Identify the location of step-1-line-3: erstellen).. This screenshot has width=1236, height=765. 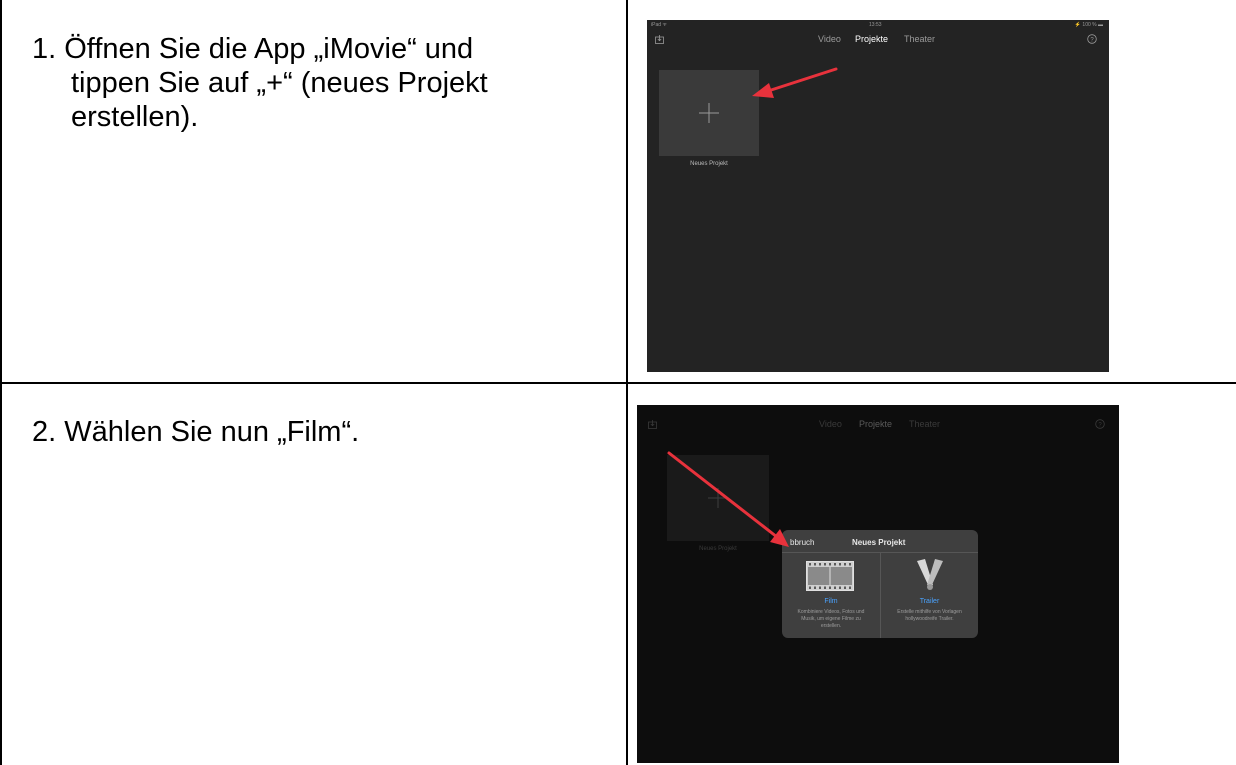
(135, 117).